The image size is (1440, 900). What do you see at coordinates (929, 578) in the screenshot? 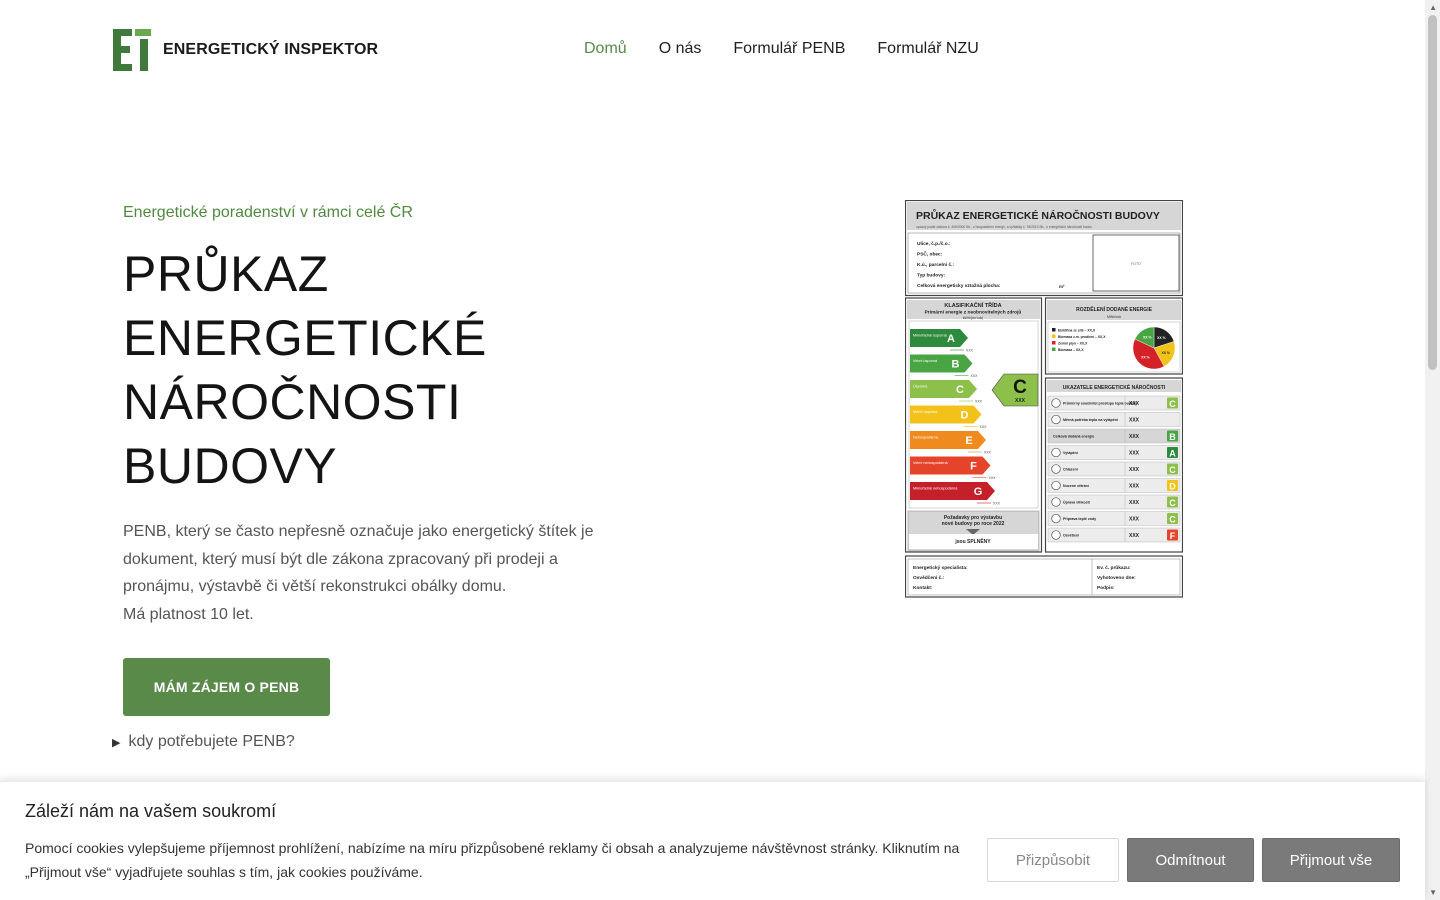
I see `footer-left-label: Osvědčení č.:` at bounding box center [929, 578].